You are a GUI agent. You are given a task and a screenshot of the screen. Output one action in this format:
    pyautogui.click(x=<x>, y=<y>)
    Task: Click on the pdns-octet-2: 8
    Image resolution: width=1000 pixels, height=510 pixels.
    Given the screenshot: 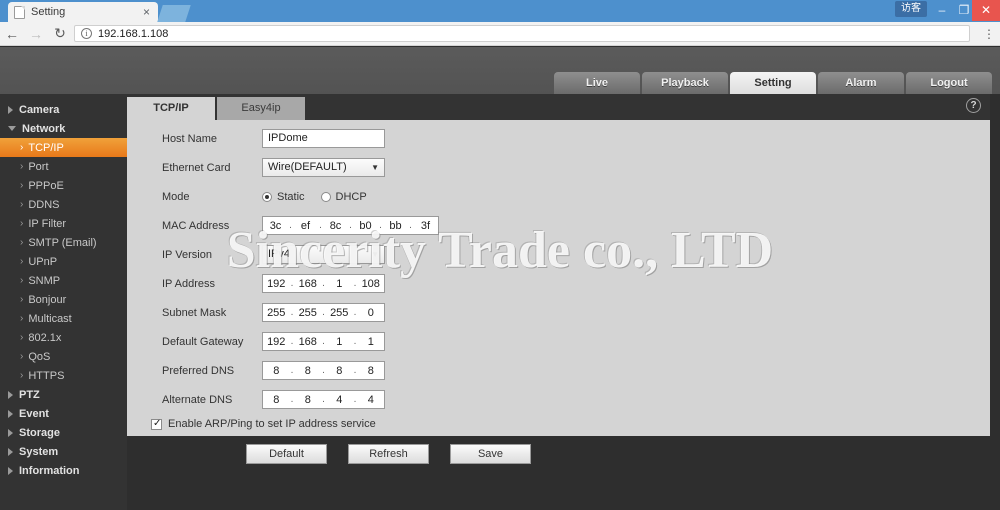 What is the action you would take?
    pyautogui.click(x=308, y=371)
    